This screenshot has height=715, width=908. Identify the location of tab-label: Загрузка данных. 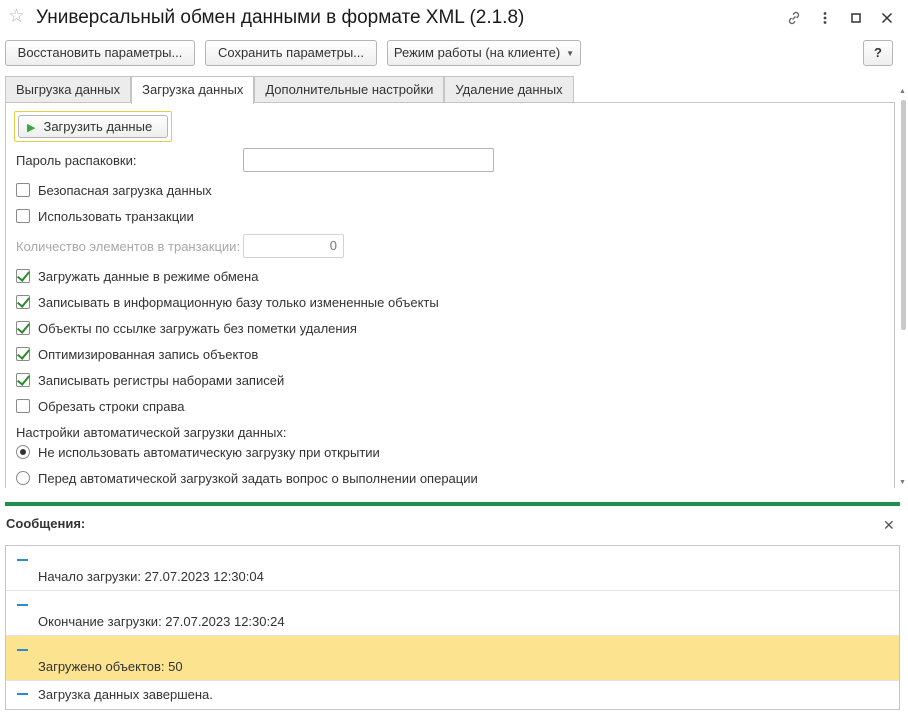
(193, 89).